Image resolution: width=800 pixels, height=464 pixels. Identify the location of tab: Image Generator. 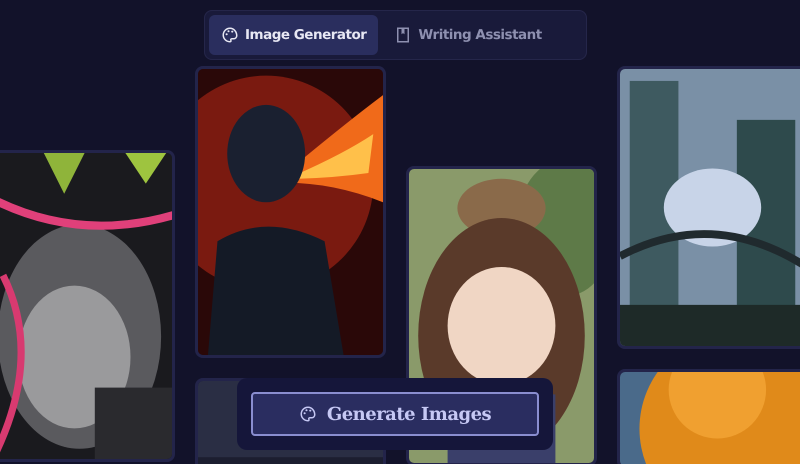
(293, 35).